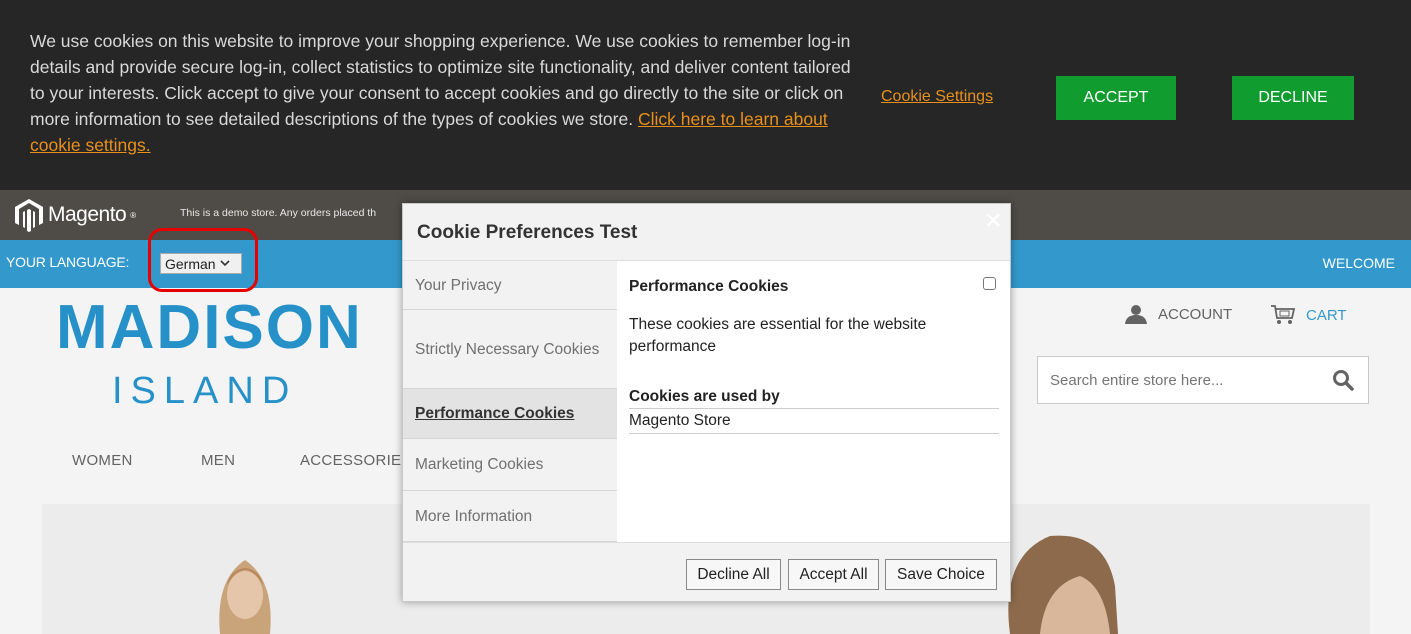 This screenshot has height=634, width=1411. I want to click on cookies-used-by-heading: Cookies are used by, so click(814, 398).